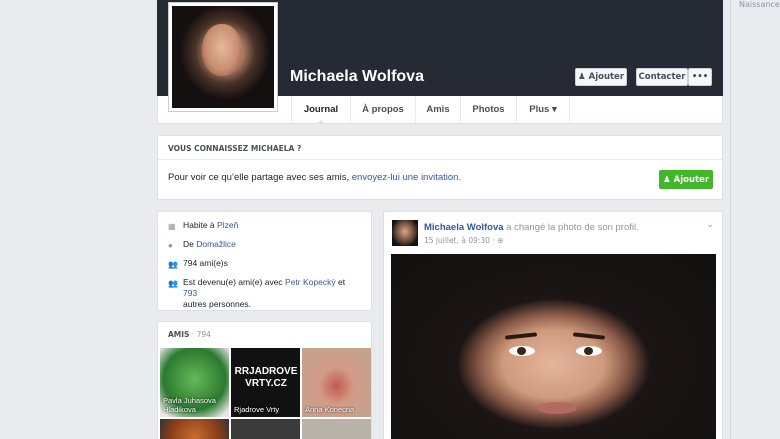  I want to click on post-avatar, so click(405, 233).